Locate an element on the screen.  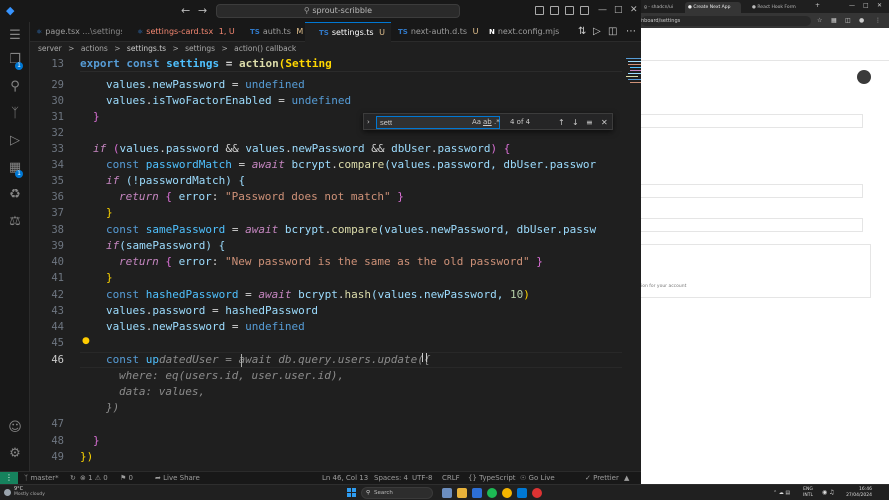
more-actions-icon: ⋯ is located at coordinates (631, 32).